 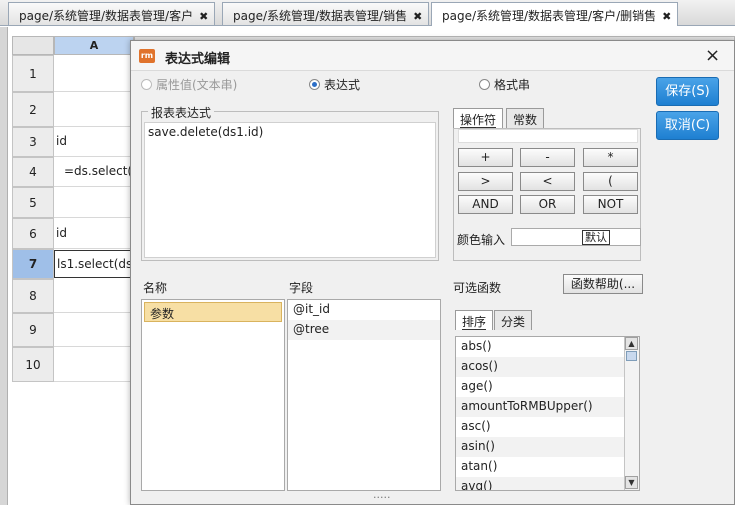 I want to click on list-item: abs(), so click(x=547, y=347).